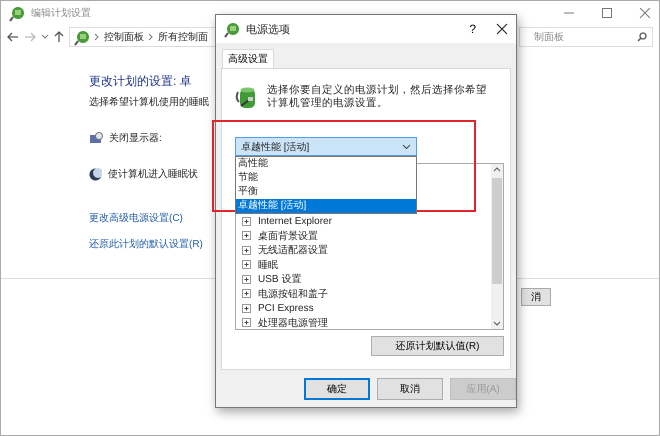 Image resolution: width=660 pixels, height=436 pixels. Describe the element at coordinates (326, 206) in the screenshot. I see `dropdown-option: 卓越性能 [活动]` at that location.